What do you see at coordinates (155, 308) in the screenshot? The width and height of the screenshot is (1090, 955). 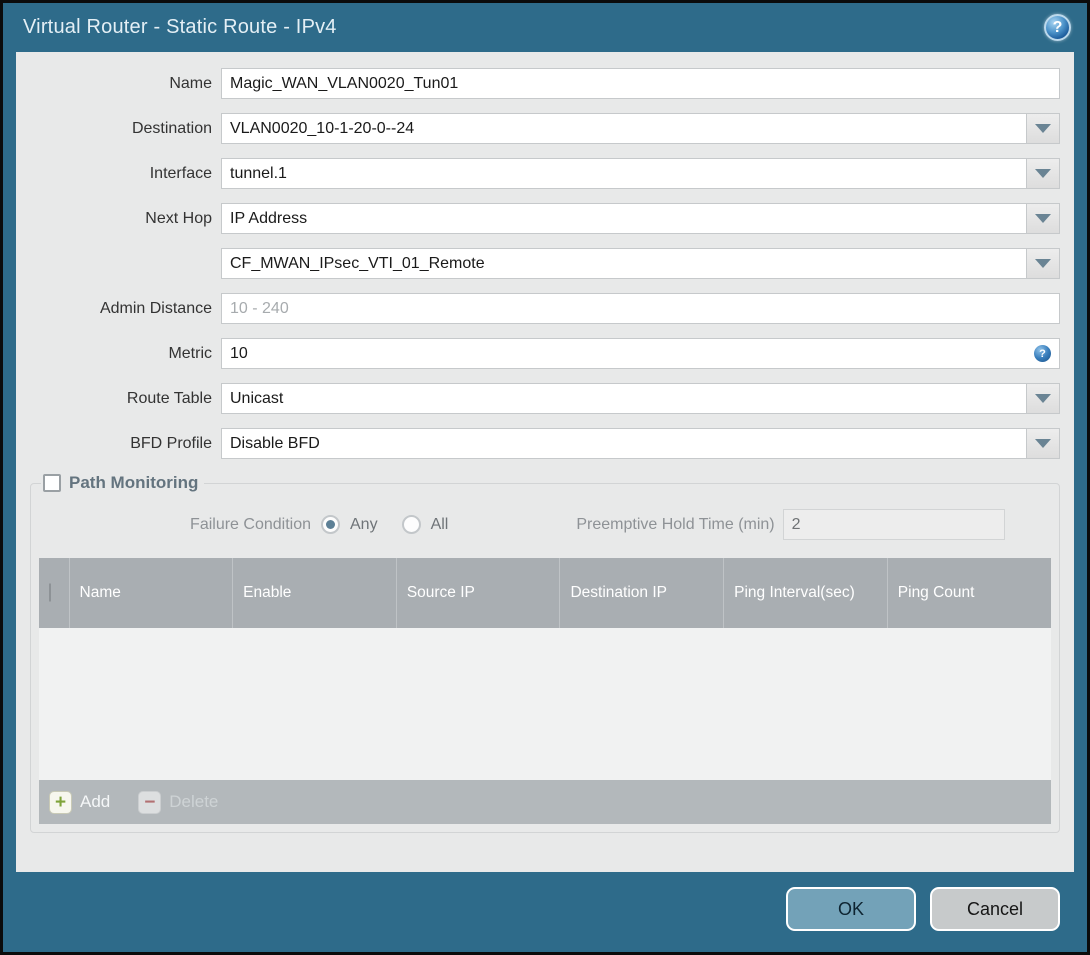 I see `admin-distance-label: Admin Distance` at bounding box center [155, 308].